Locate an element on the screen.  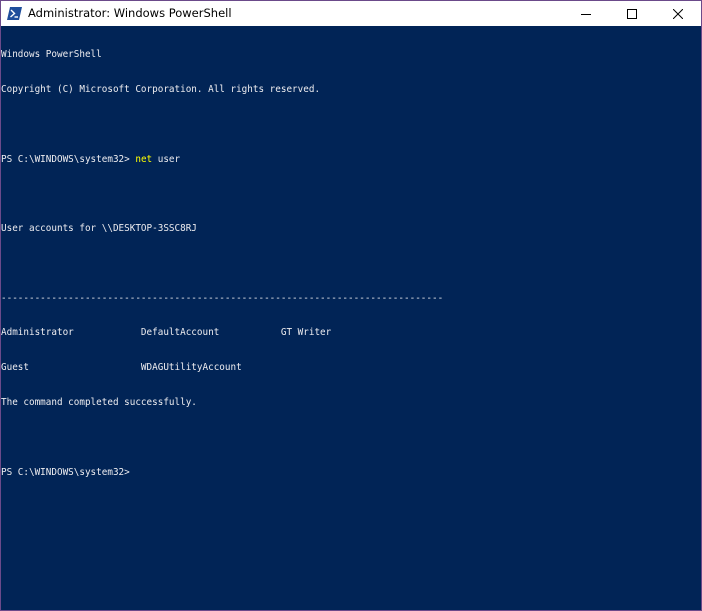
command-line: PS C:\WINDOWS\system32> net user is located at coordinates (222, 160).